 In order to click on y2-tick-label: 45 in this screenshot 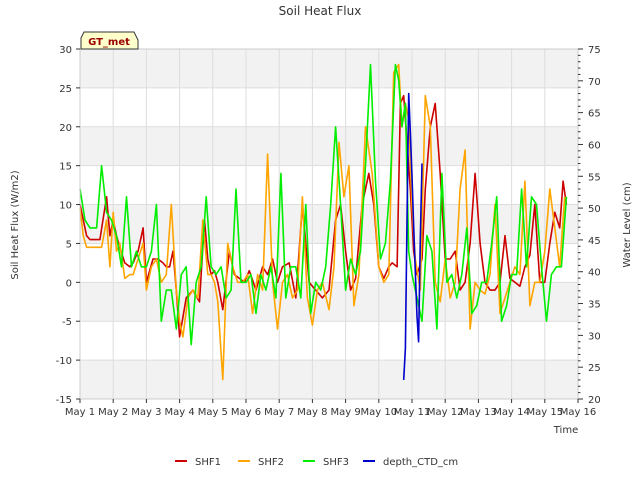, I will do `click(594, 241)`.